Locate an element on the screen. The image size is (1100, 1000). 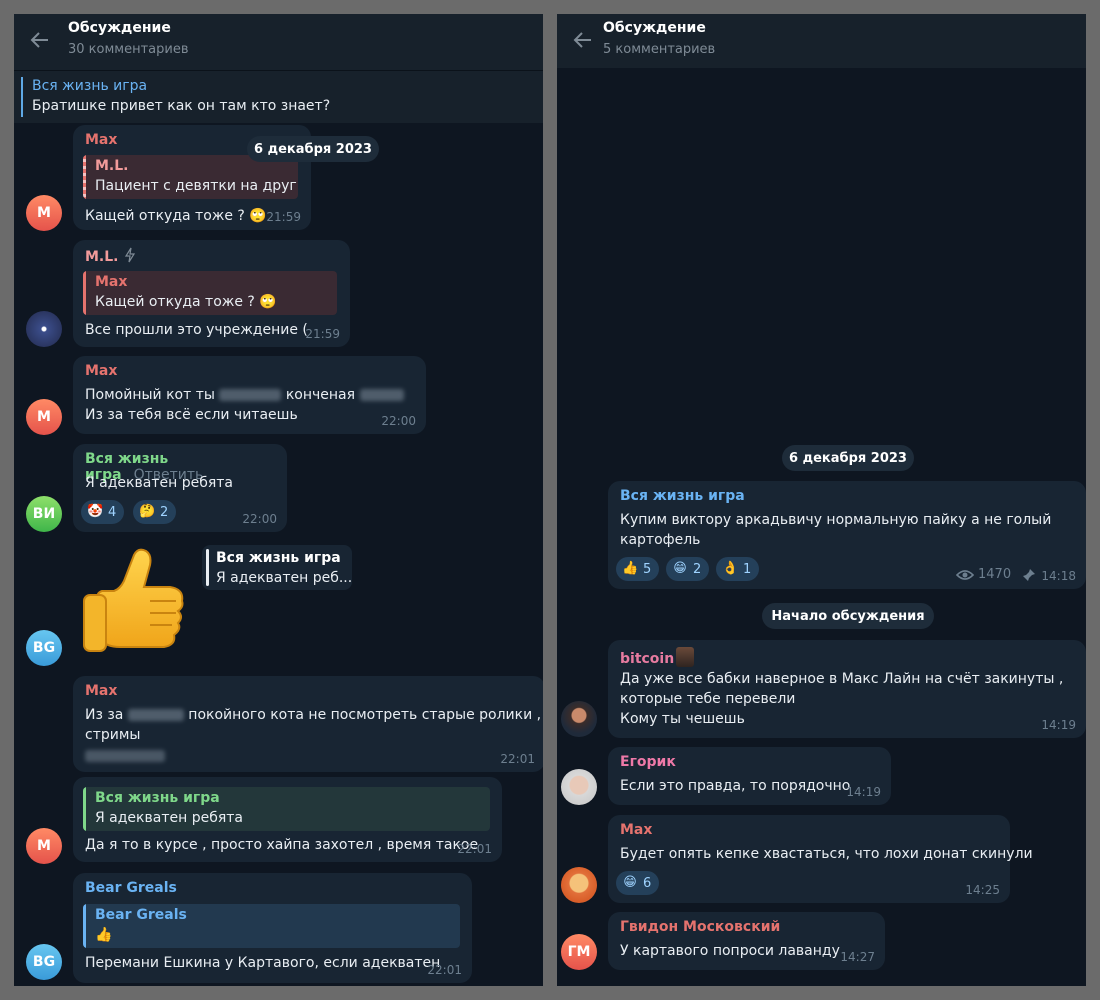
sender-name: Гвидон Московский is located at coordinates (700, 927).